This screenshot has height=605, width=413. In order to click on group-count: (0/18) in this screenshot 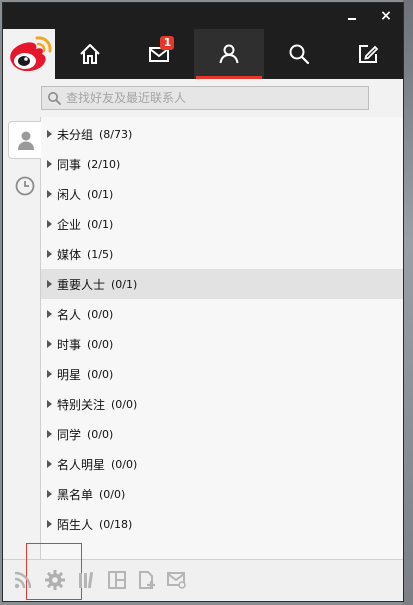, I will do `click(116, 524)`.